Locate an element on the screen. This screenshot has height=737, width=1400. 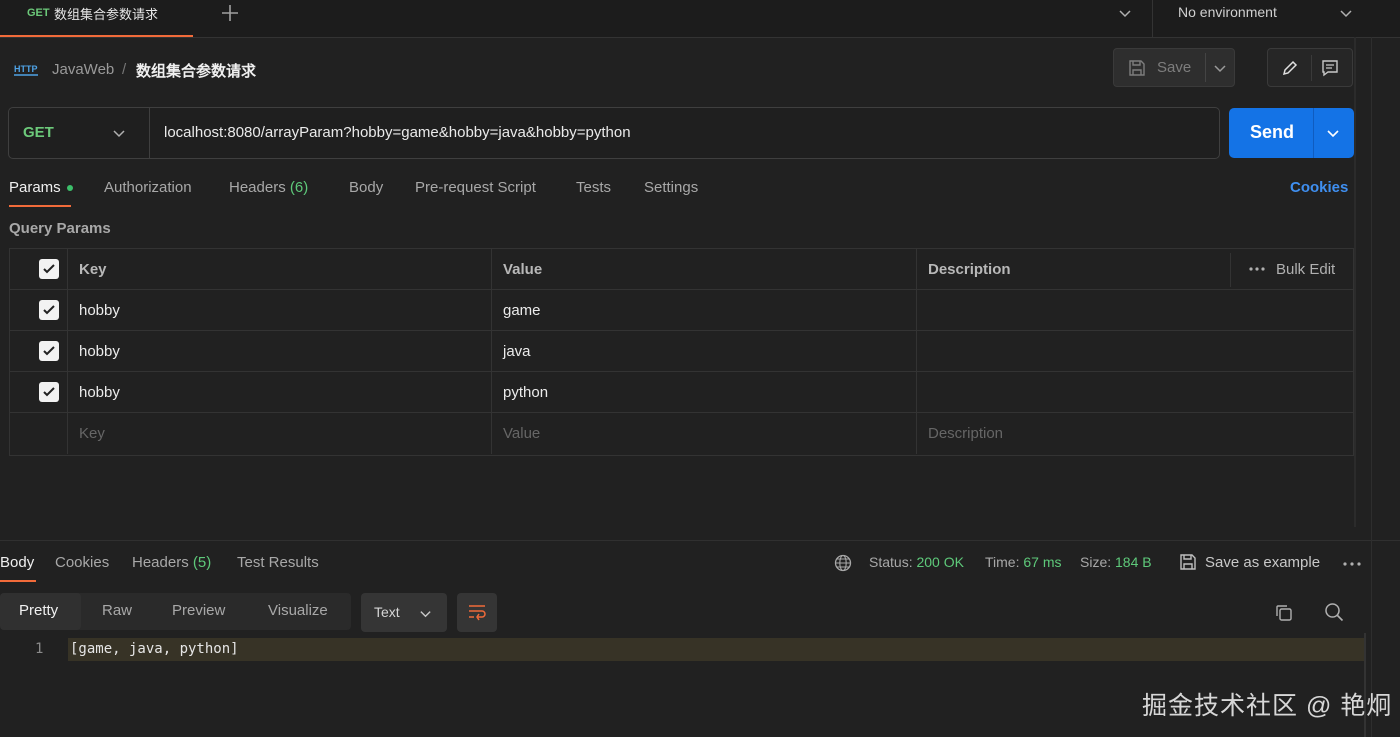
plus-icon is located at coordinates (230, 13).